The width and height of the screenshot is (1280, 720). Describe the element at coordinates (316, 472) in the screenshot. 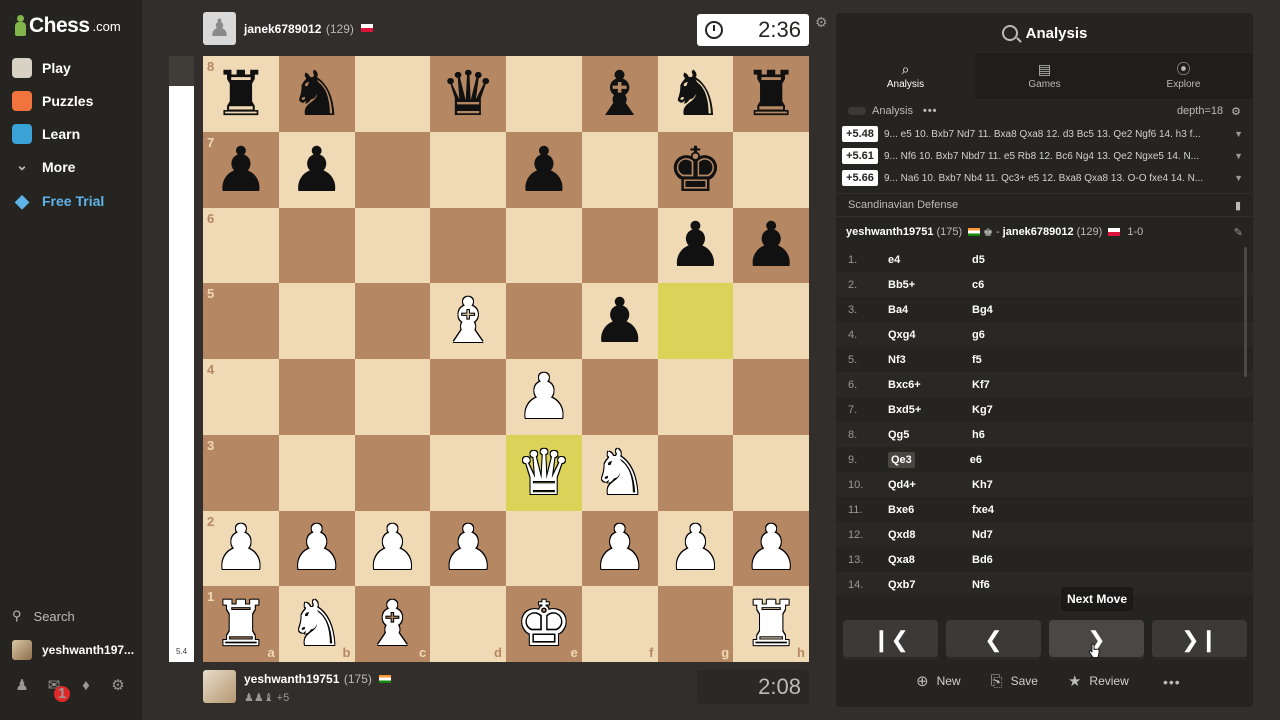

I see `square-b3` at that location.